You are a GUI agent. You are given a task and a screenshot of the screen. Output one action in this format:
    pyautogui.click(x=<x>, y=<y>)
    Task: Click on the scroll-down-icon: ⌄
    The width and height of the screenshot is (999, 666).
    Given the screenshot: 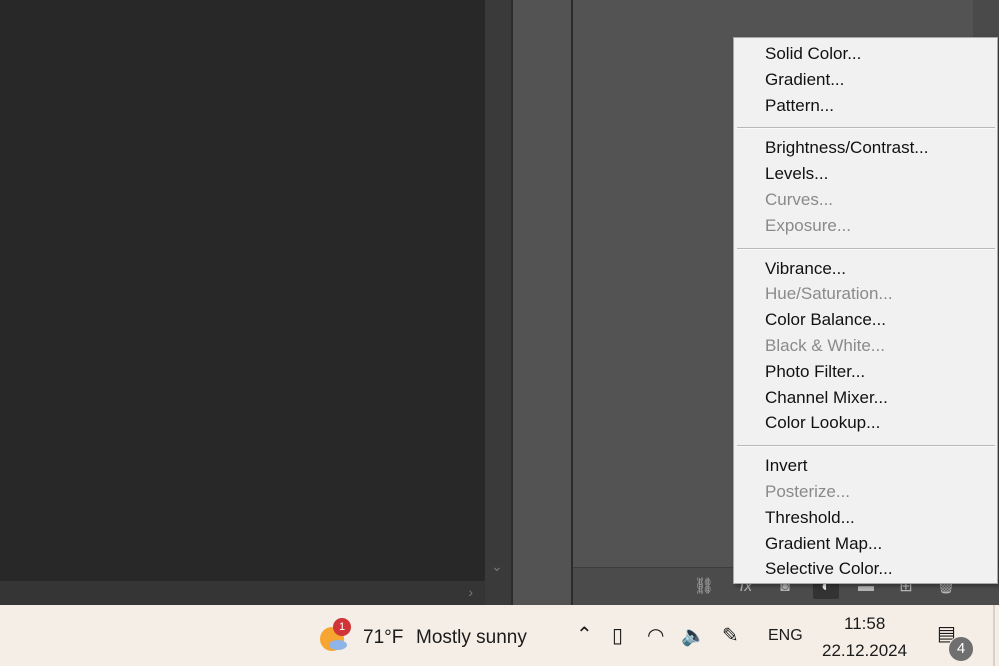 What is the action you would take?
    pyautogui.click(x=497, y=566)
    